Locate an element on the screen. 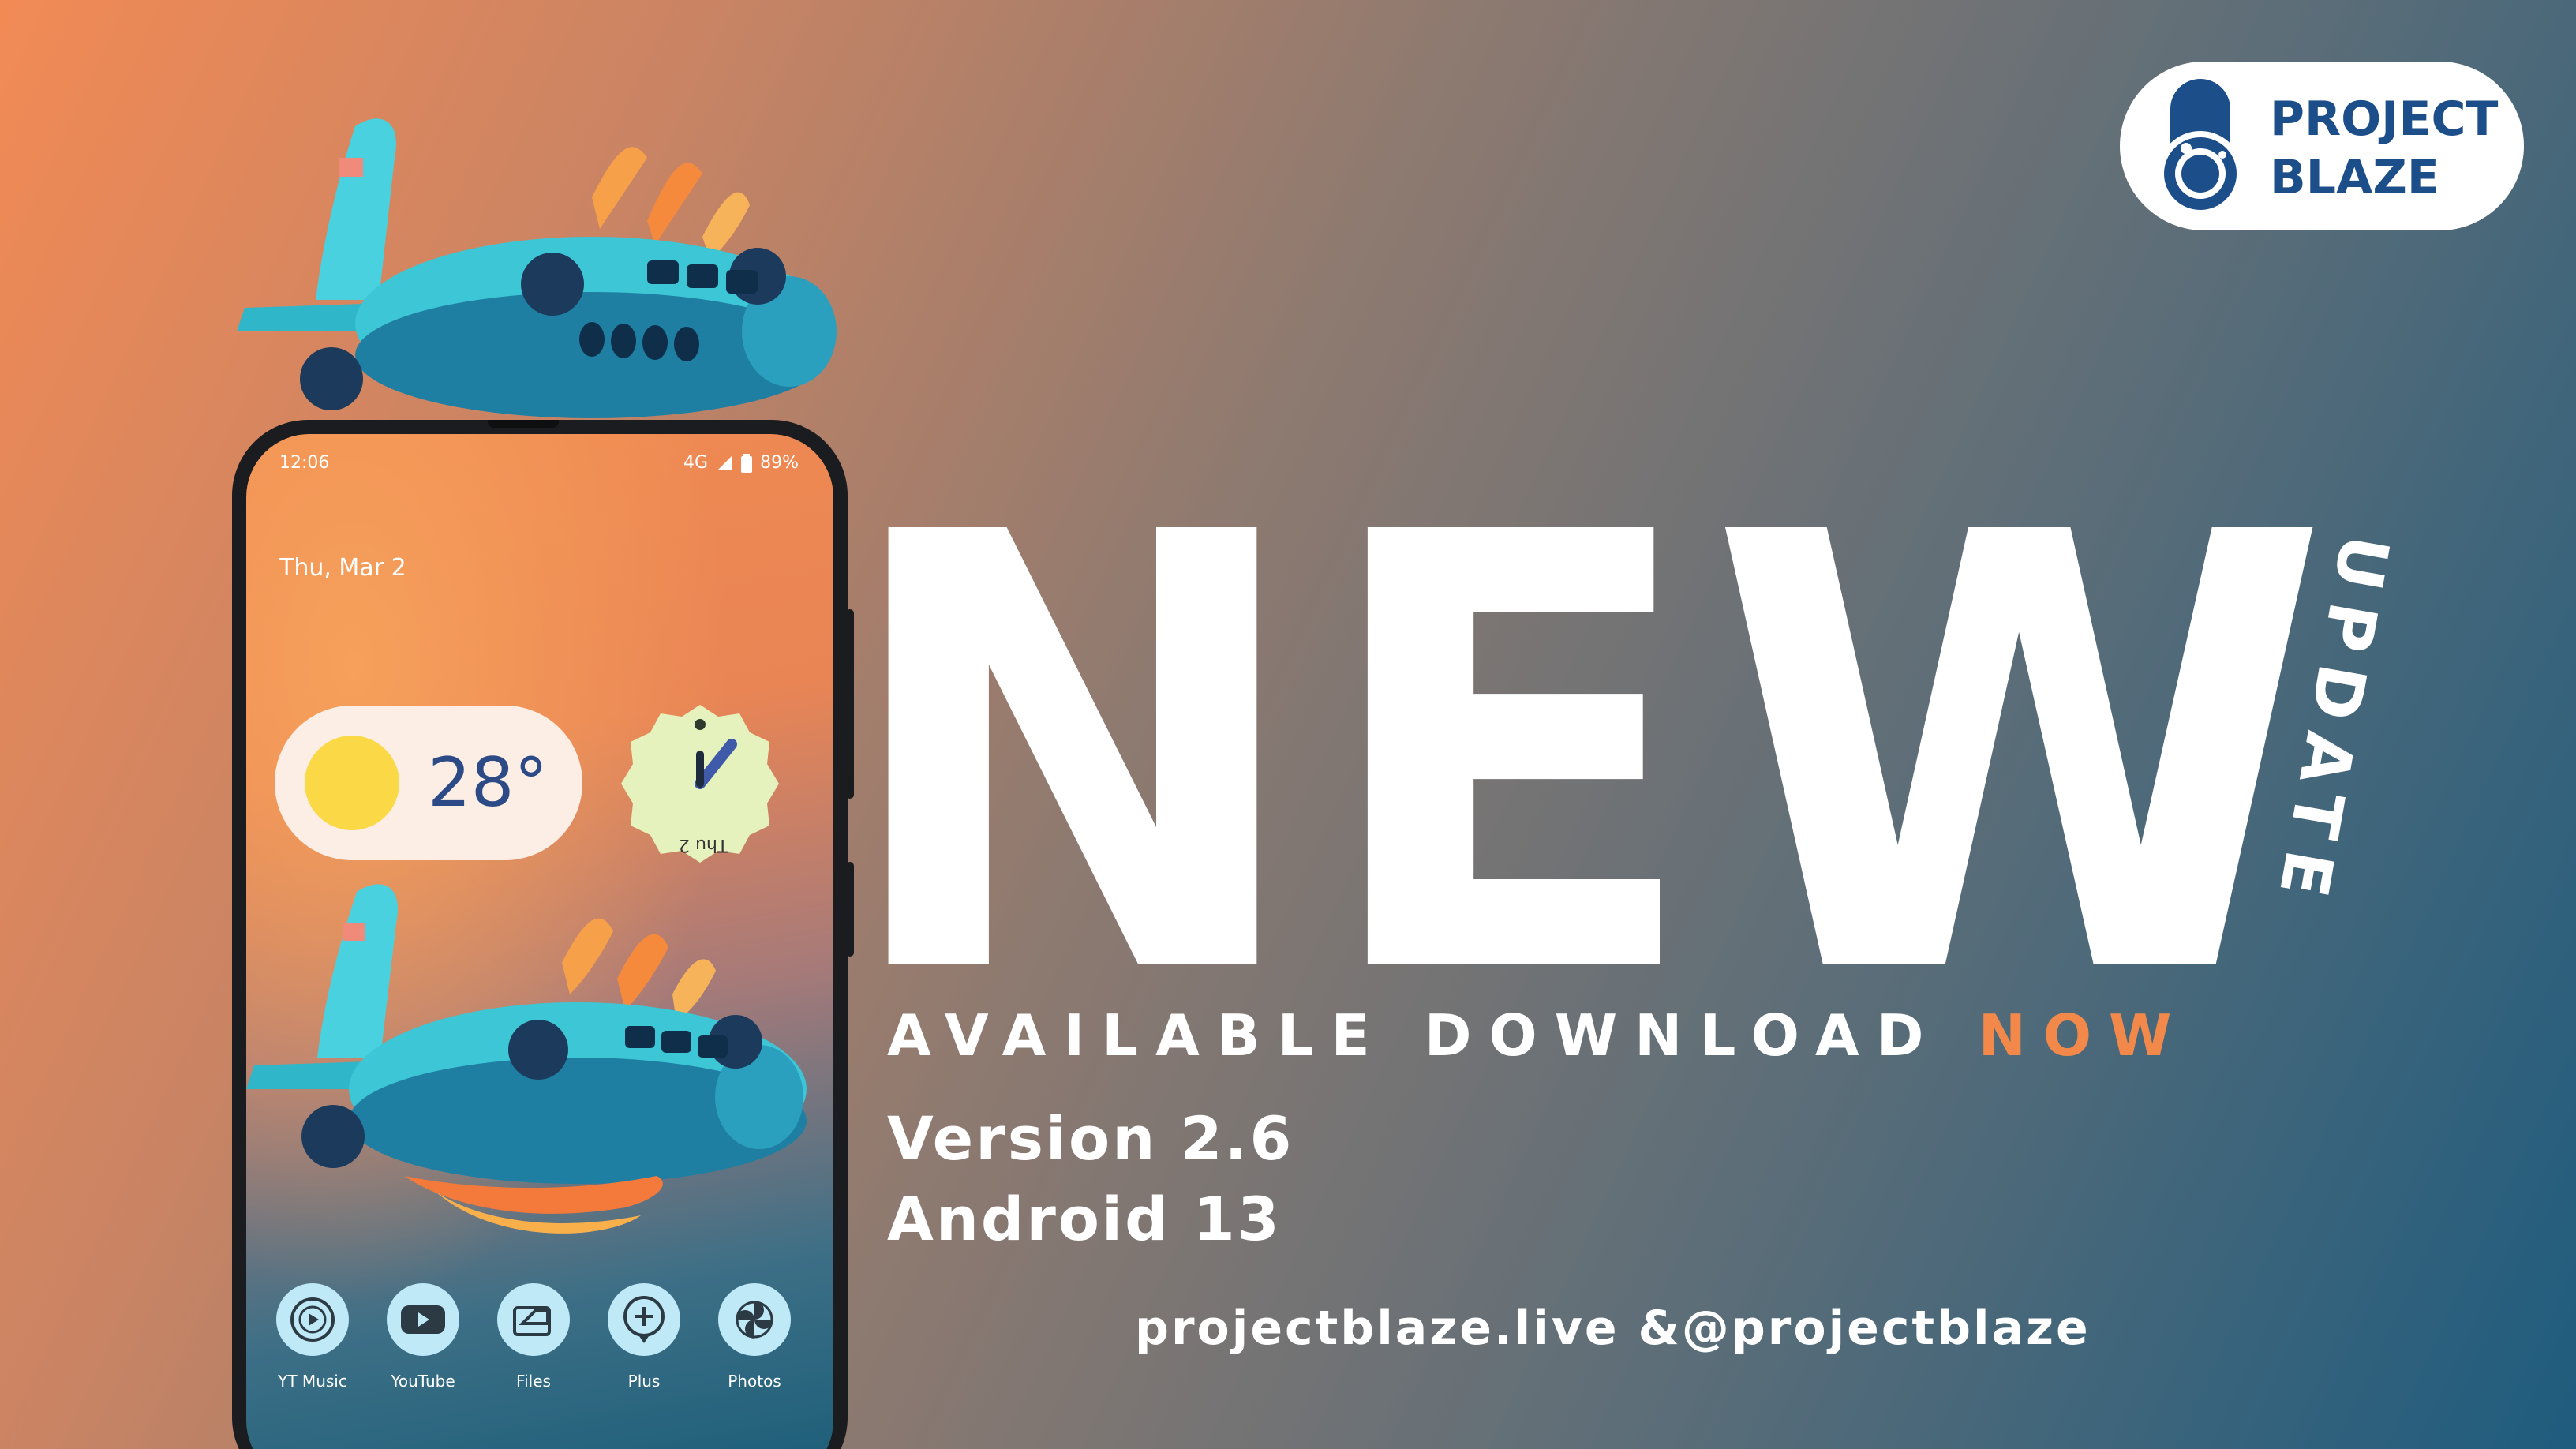  signal-icon is located at coordinates (724, 462).